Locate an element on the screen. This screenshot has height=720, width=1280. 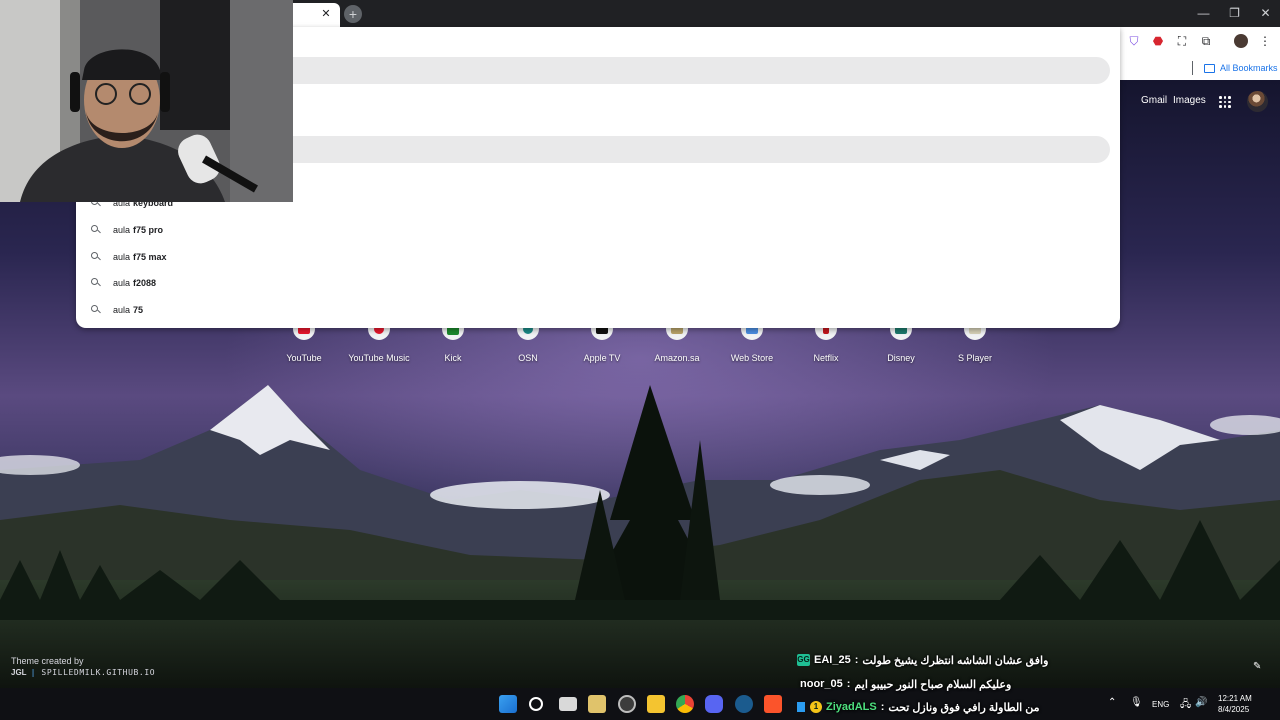
obs-icon is located at coordinates (627, 704).